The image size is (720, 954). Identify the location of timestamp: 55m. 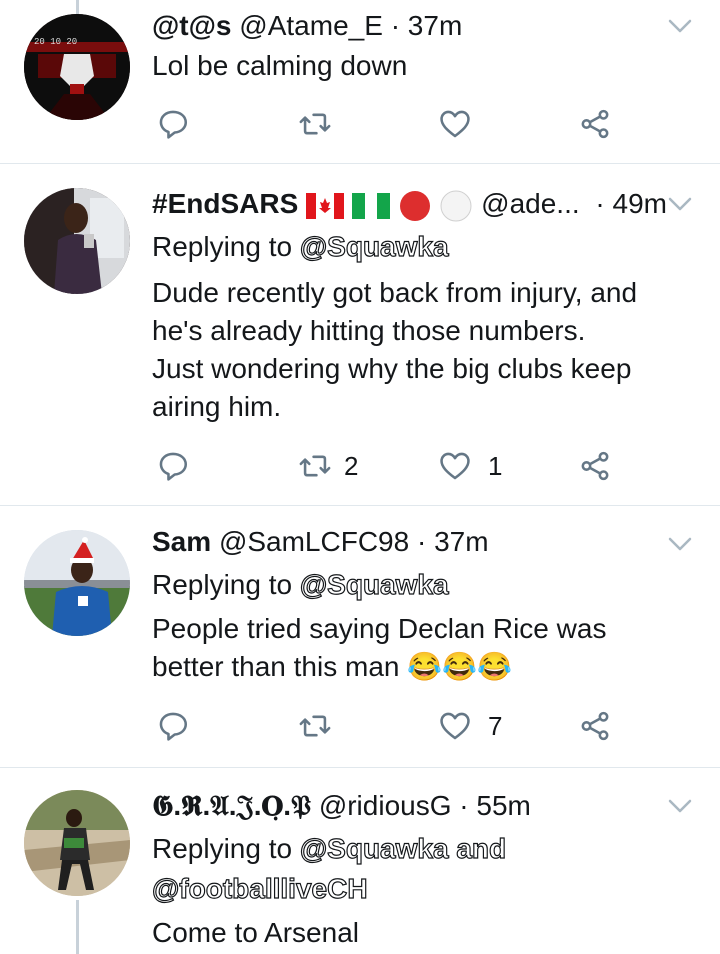
(503, 805).